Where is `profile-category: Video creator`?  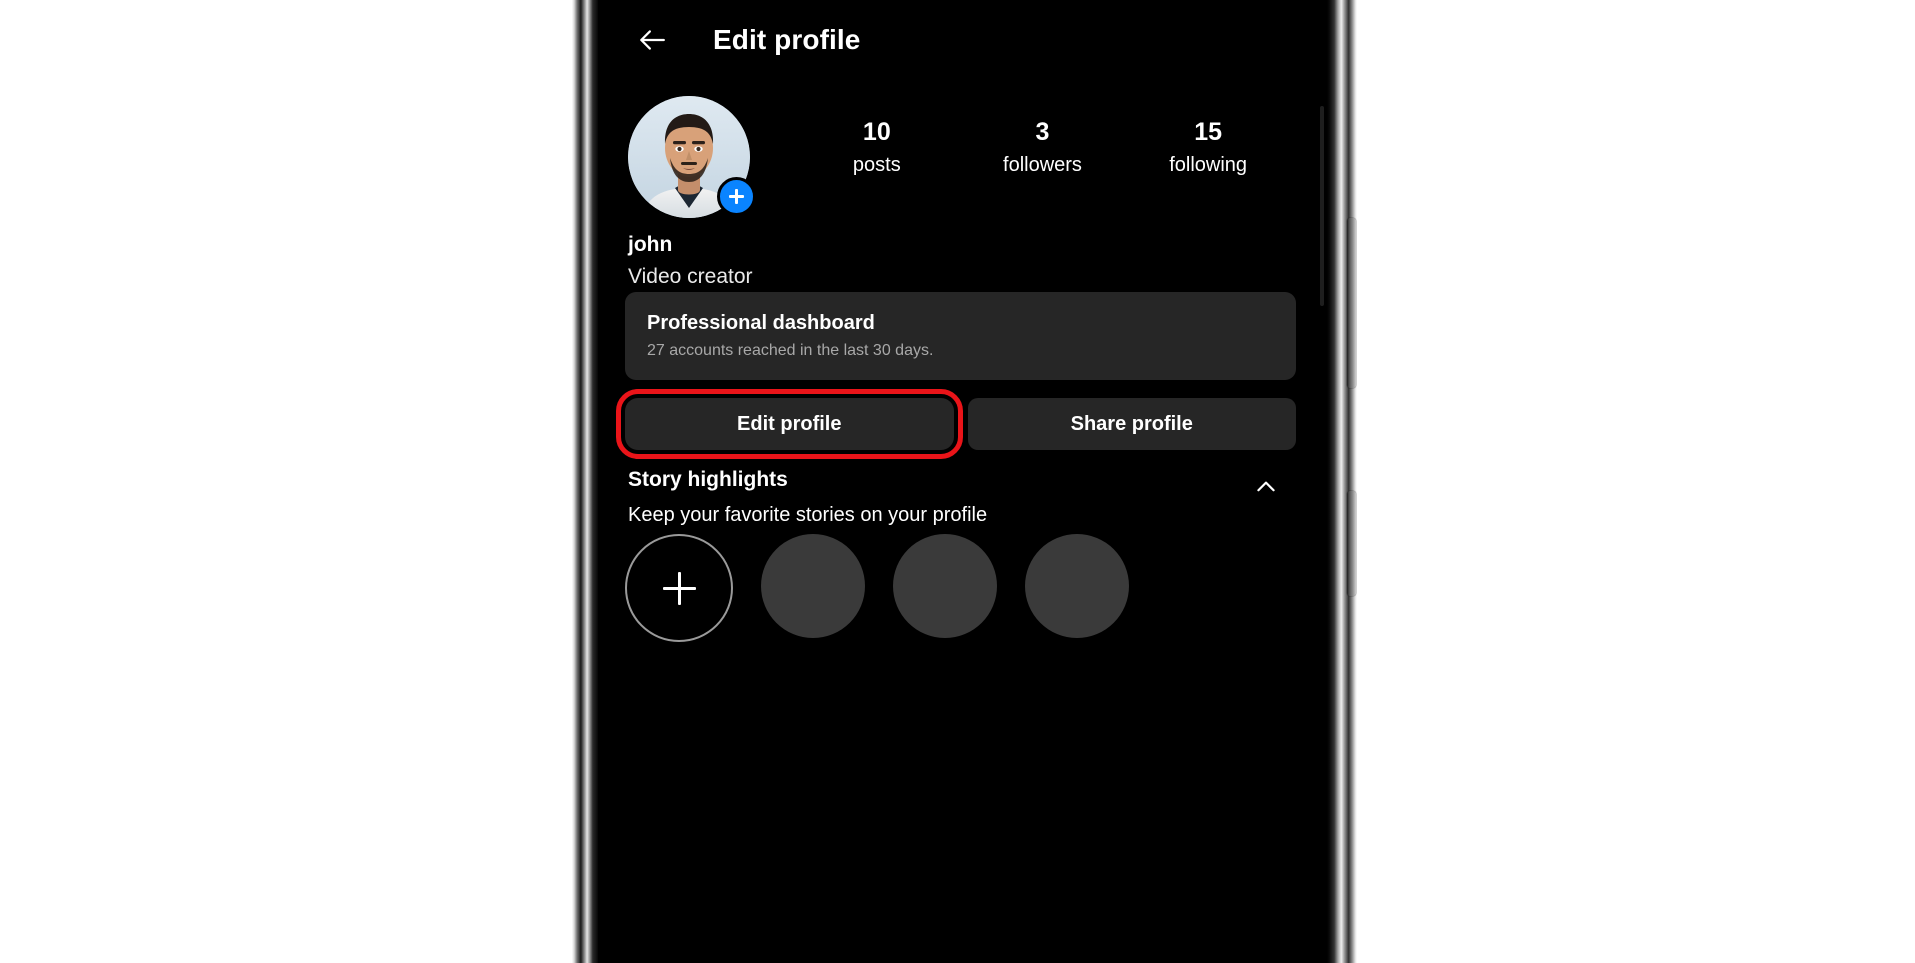 profile-category: Video creator is located at coordinates (690, 277).